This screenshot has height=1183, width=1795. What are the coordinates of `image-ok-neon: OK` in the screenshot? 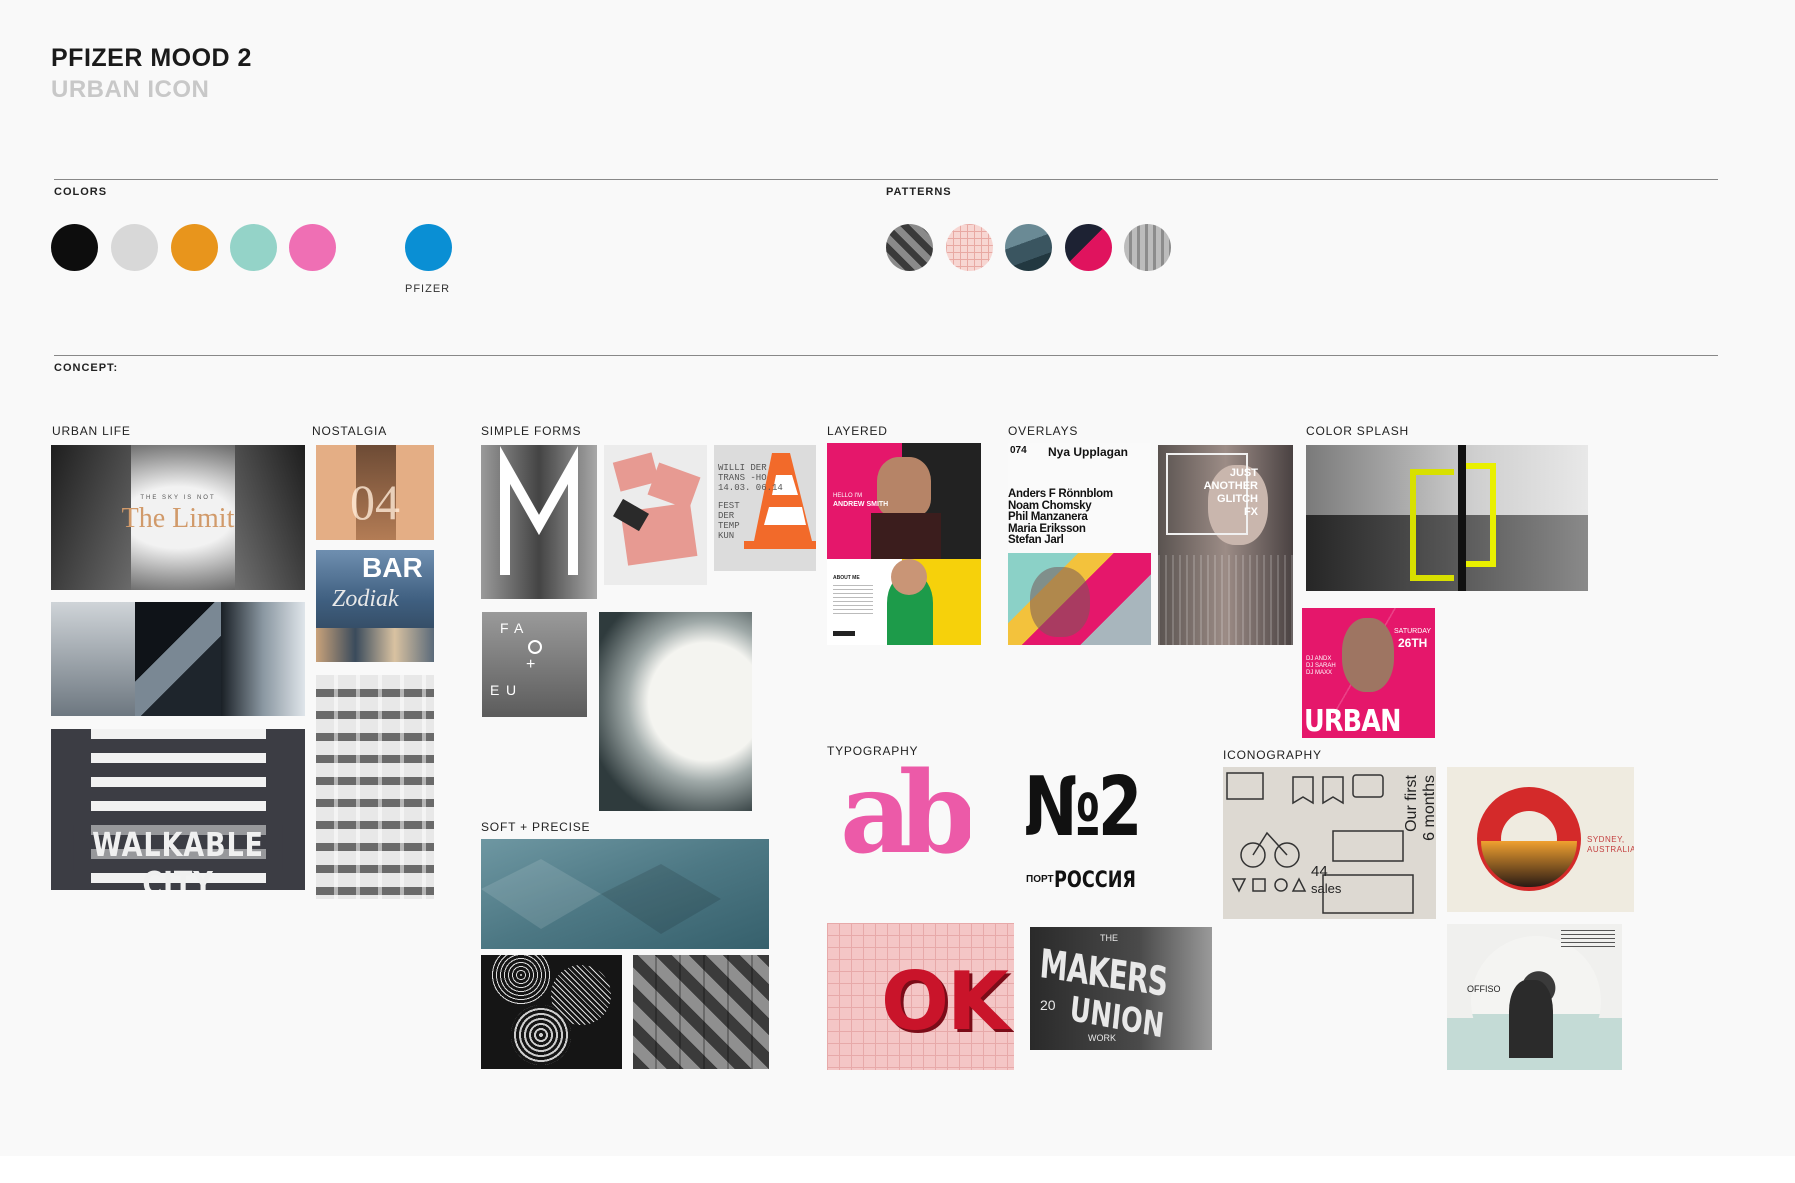 It's located at (920, 996).